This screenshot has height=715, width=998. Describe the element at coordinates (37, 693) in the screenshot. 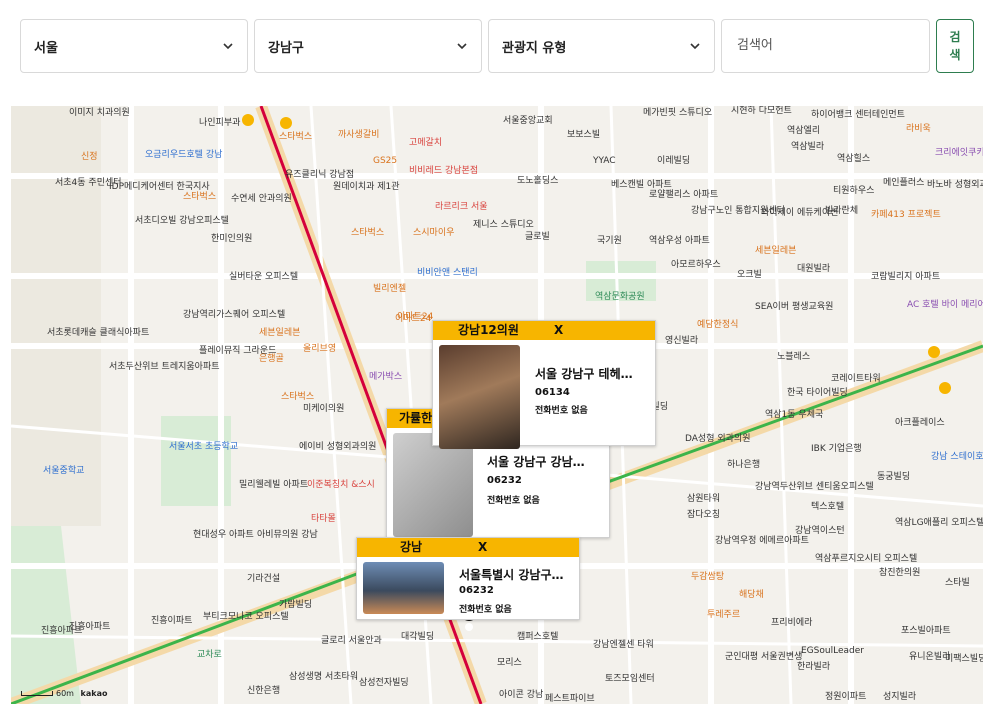

I see `scale-bar` at that location.